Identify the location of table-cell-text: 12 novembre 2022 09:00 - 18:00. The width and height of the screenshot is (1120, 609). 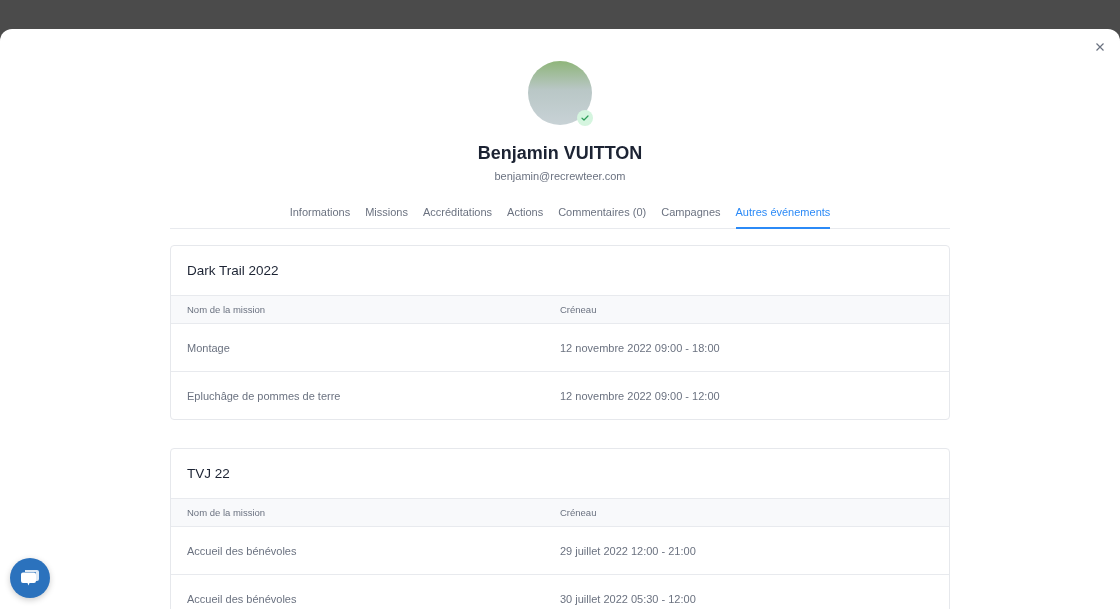
(640, 347).